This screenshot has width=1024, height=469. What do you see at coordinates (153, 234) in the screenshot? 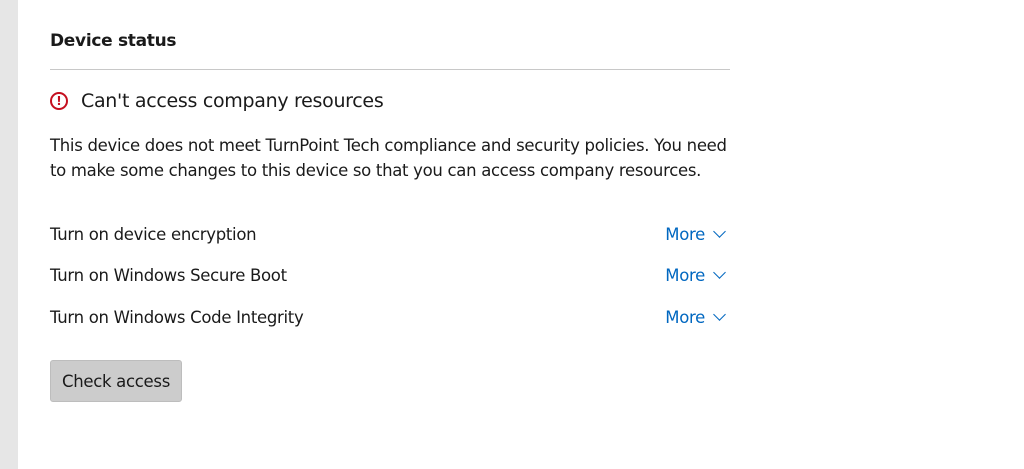
I see `requirement-label: Turn on device encryption` at bounding box center [153, 234].